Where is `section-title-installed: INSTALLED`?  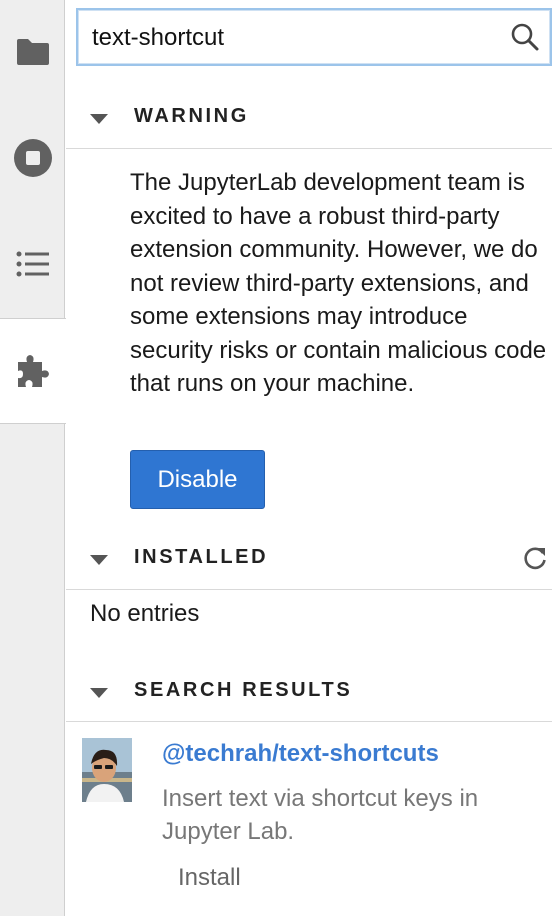
section-title-installed: INSTALLED is located at coordinates (201, 556).